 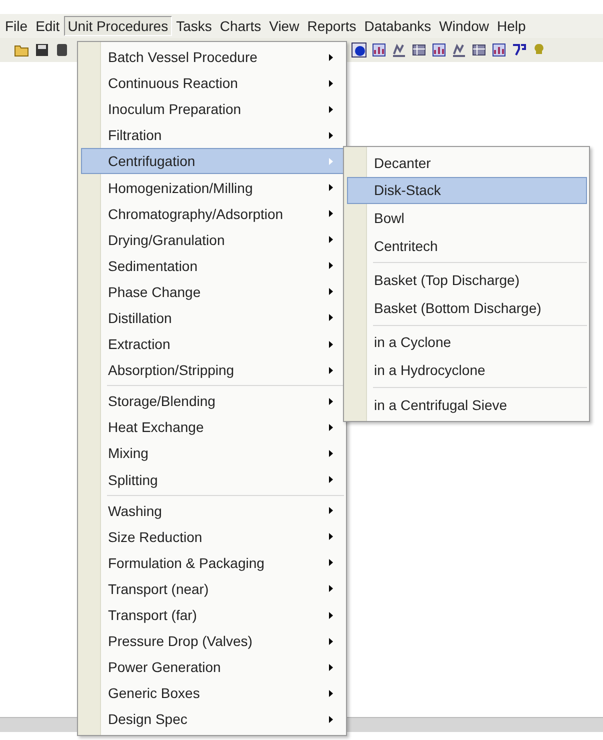 I want to click on menu-bar-item: Edit, so click(x=48, y=26).